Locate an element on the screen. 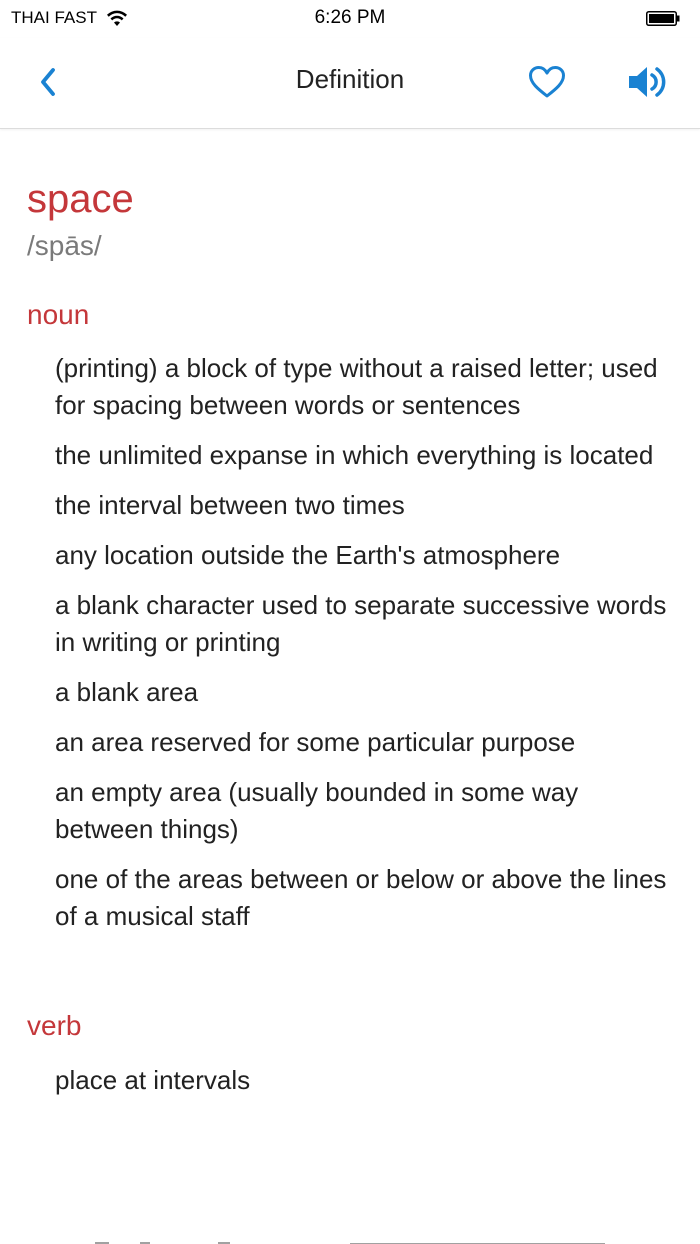  speaker-icon is located at coordinates (647, 82).